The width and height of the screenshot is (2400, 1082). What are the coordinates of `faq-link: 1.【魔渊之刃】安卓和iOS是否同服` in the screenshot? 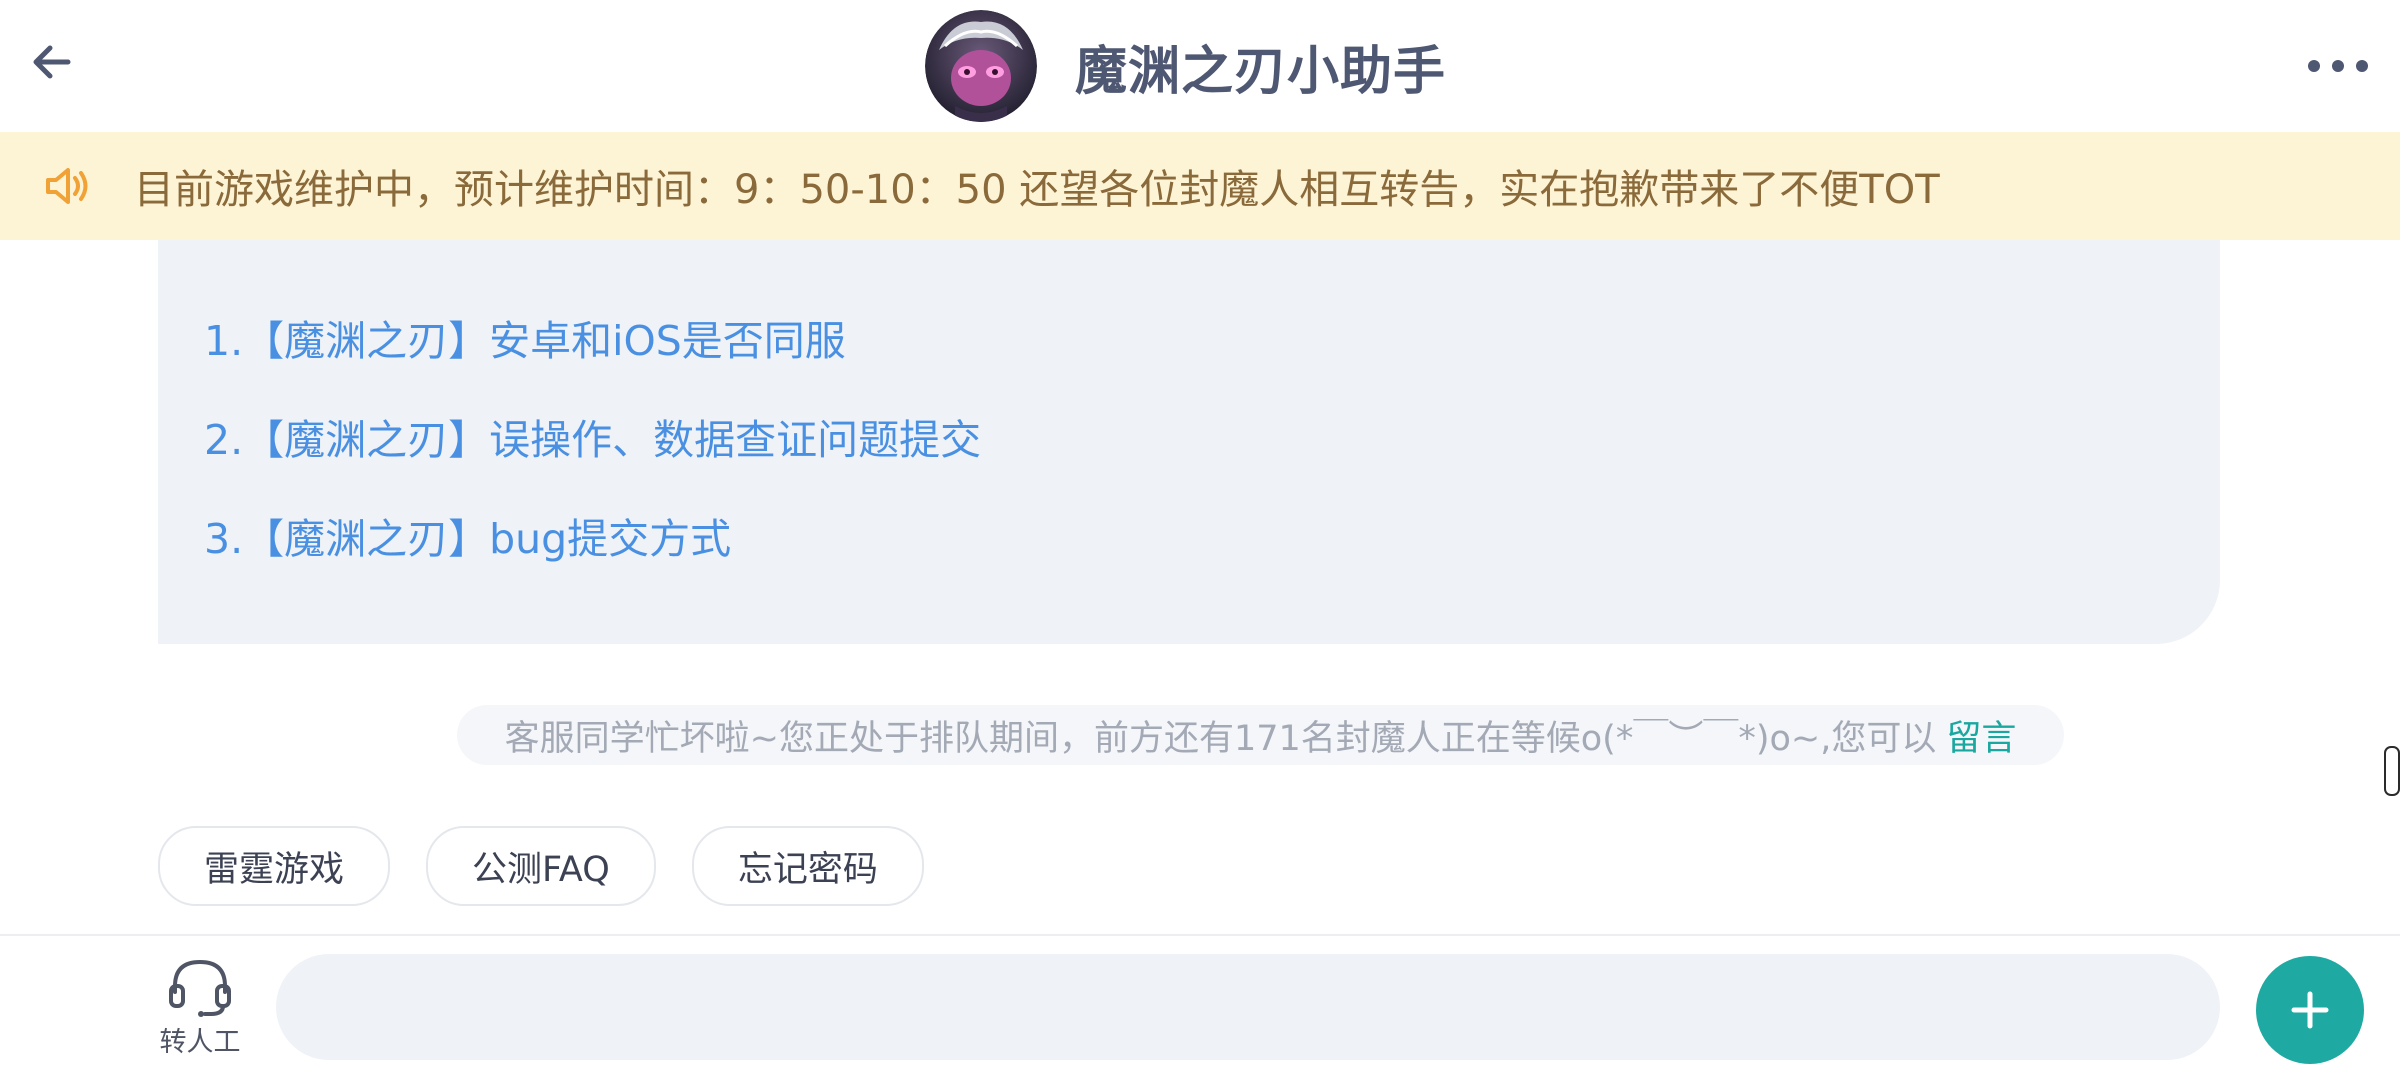 It's located at (592, 363).